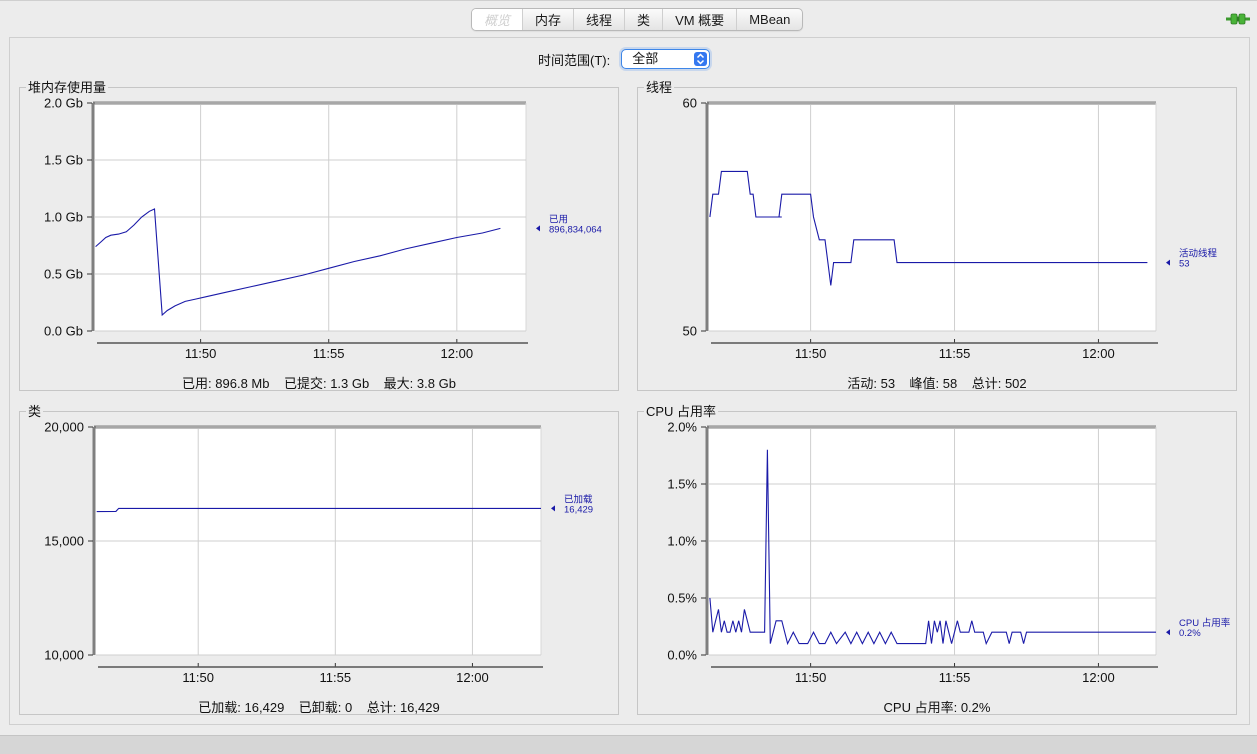 The width and height of the screenshot is (1257, 754). I want to click on tab-bar: 概览 内存 线程 类 VM 概要 MBean, so click(637, 19).